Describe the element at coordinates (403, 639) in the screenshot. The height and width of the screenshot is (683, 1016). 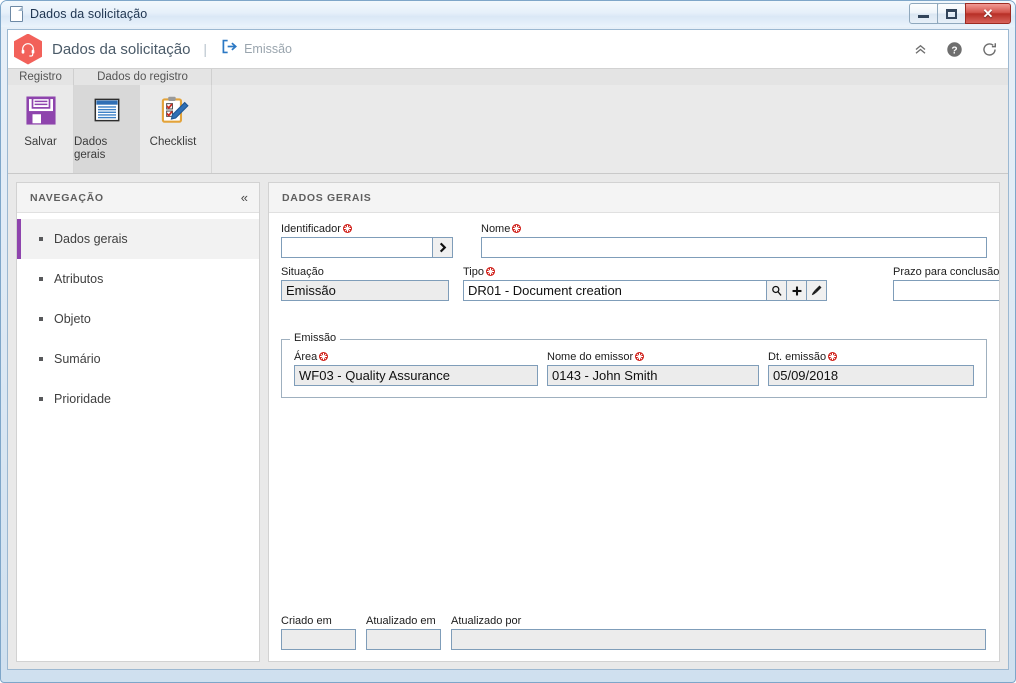
I see `atualizado-em-input` at that location.